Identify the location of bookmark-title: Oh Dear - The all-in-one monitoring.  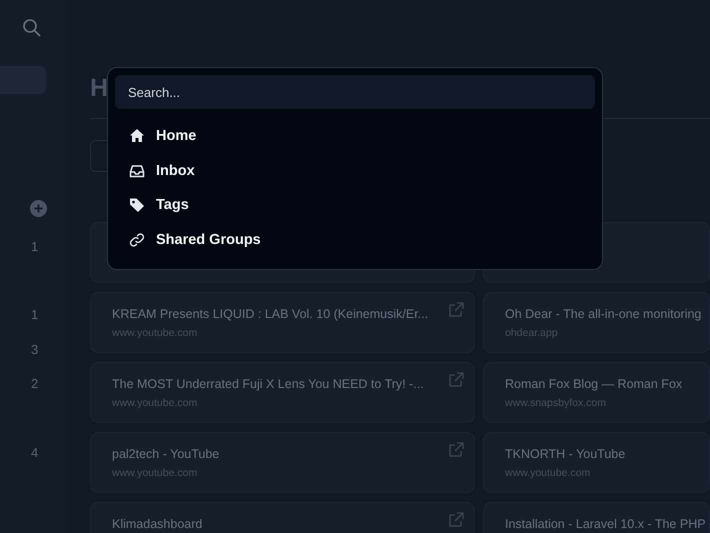
(603, 314).